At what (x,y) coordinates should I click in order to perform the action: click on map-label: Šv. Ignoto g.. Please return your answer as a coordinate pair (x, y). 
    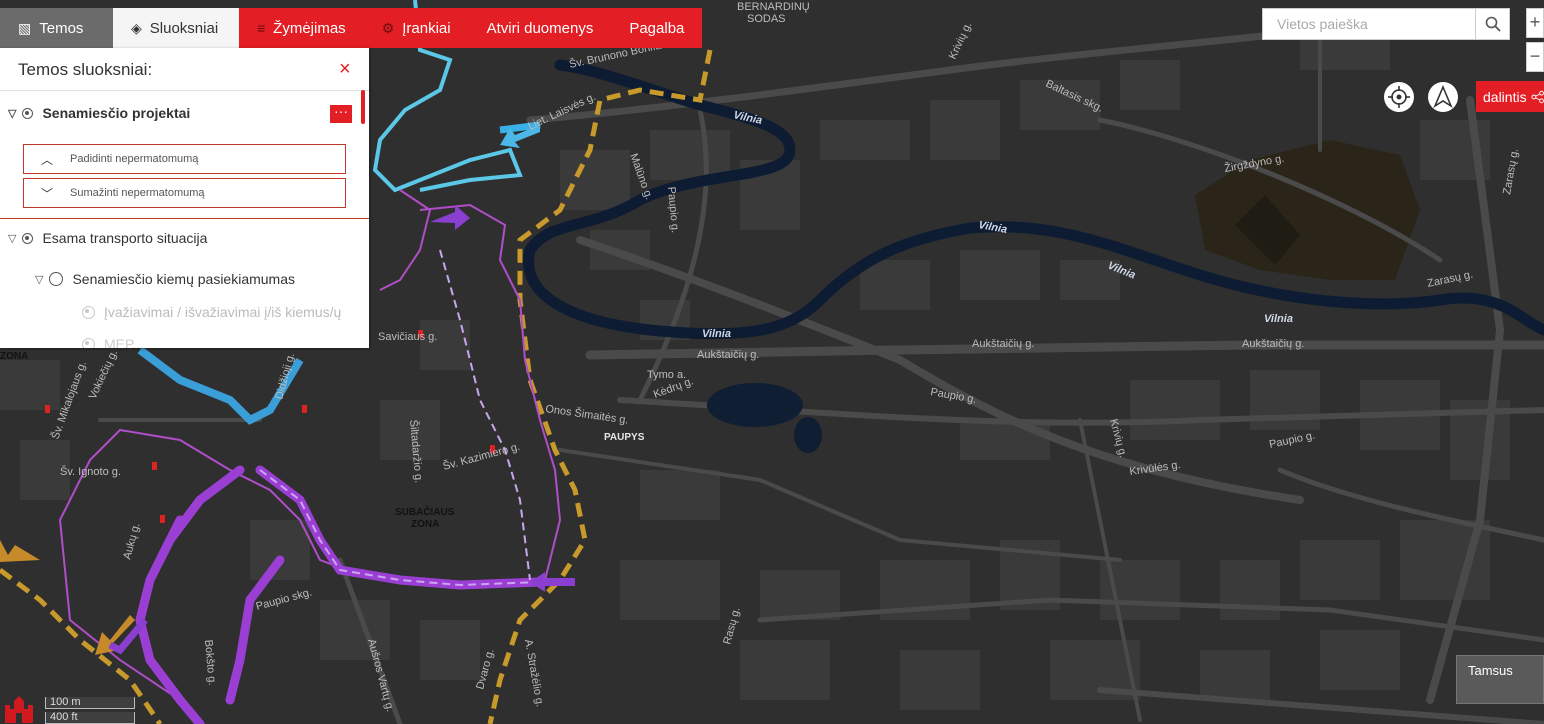
    Looking at the image, I should click on (90, 471).